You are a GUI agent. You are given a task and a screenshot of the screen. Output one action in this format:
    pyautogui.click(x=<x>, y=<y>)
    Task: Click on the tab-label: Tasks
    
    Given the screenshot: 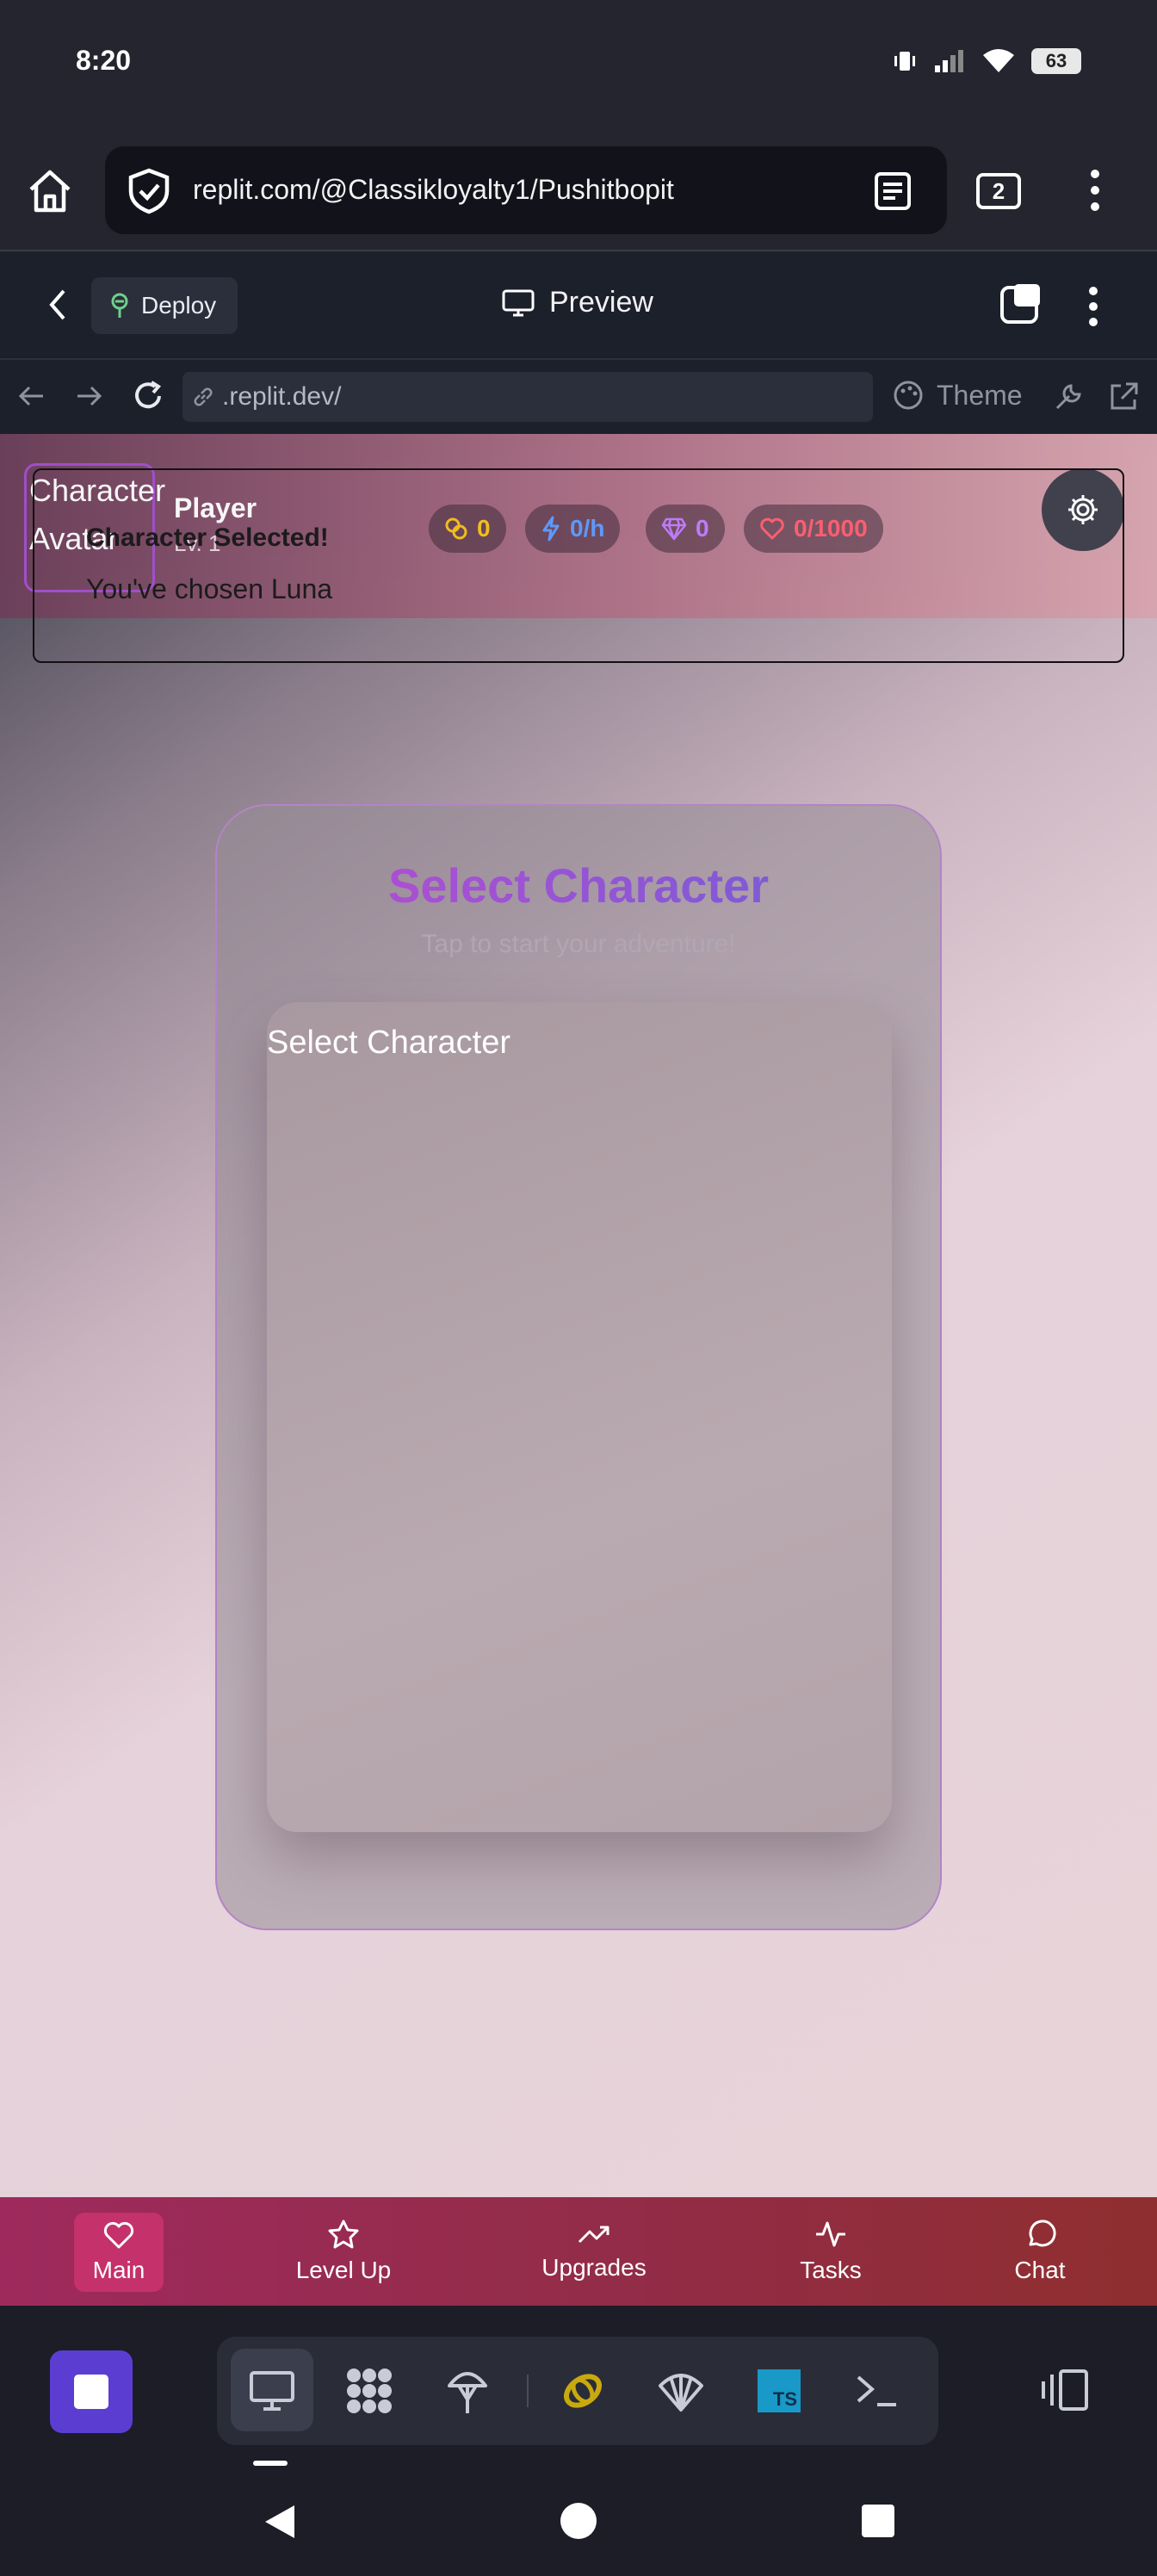 What is the action you would take?
    pyautogui.click(x=831, y=2270)
    